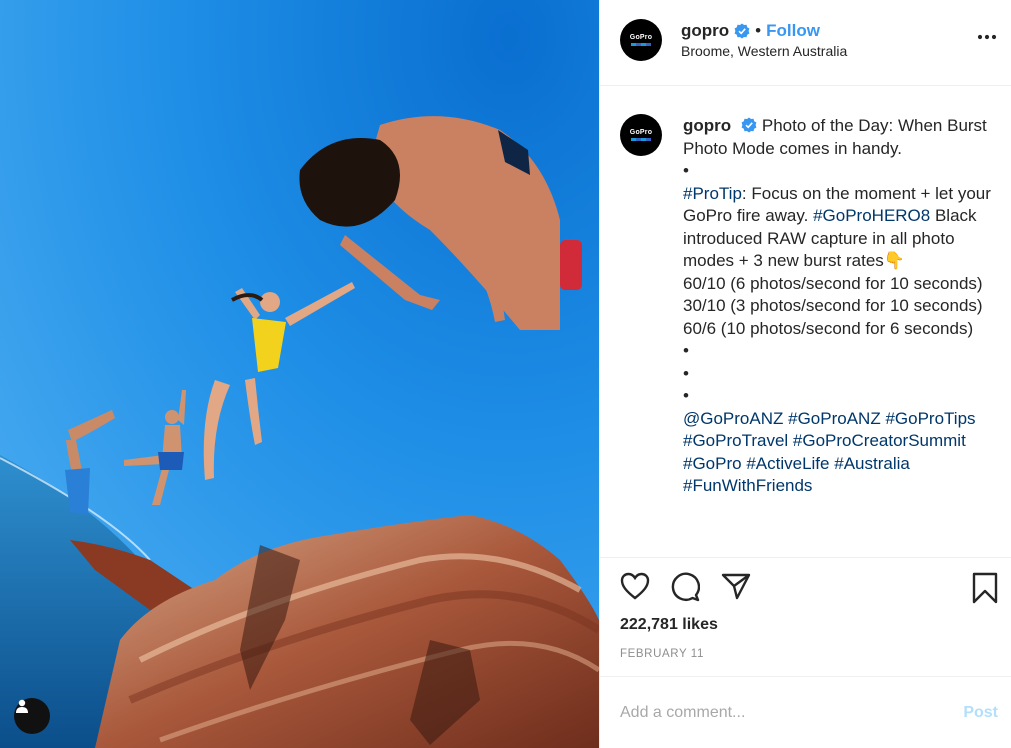 This screenshot has height=748, width=1011. Describe the element at coordinates (685, 587) in the screenshot. I see `comment-icon` at that location.